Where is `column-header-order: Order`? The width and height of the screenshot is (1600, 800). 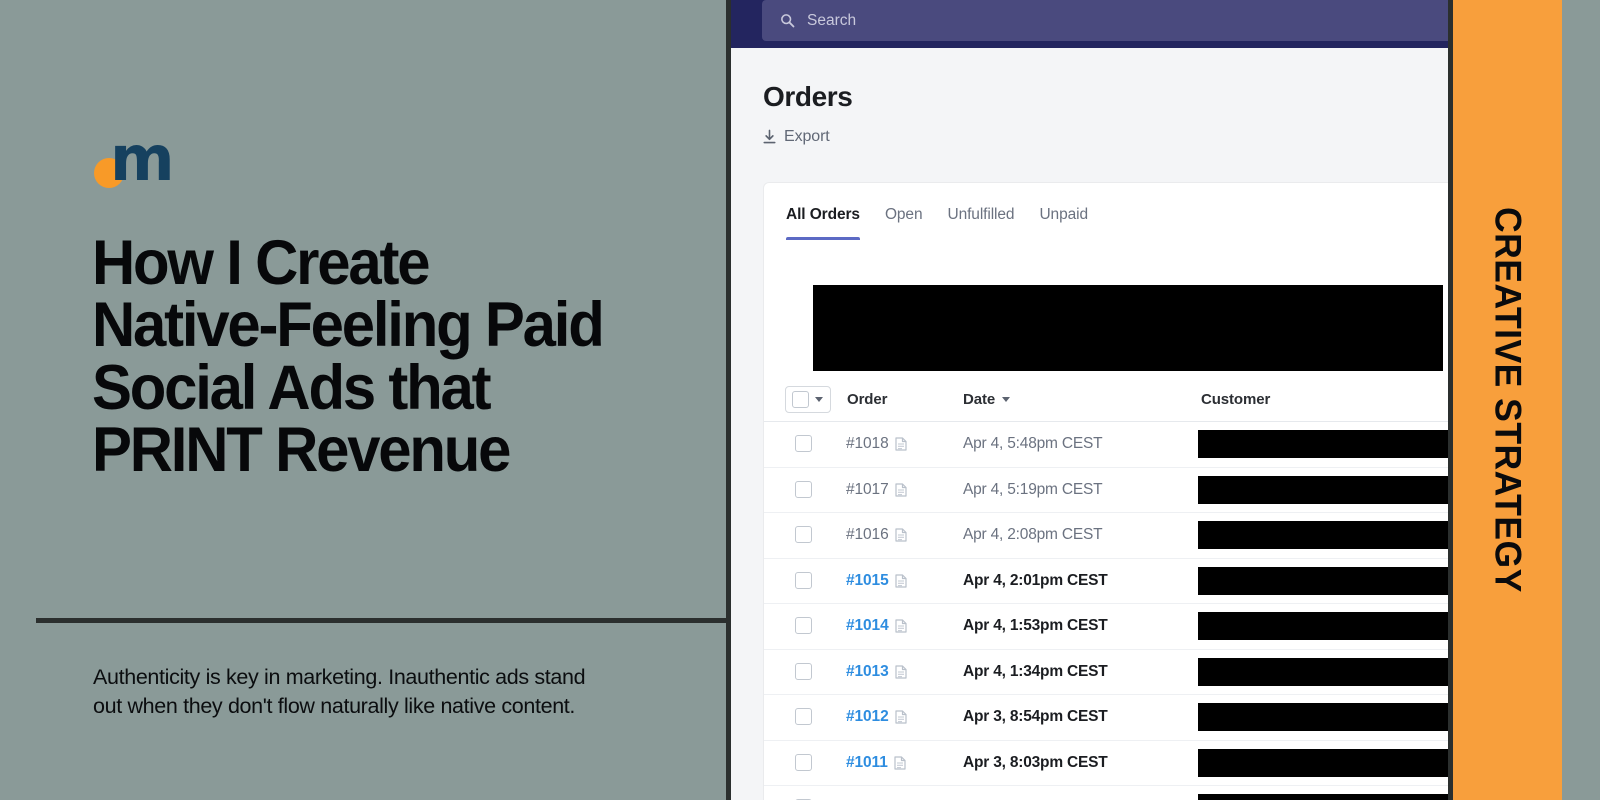
column-header-order: Order is located at coordinates (867, 400).